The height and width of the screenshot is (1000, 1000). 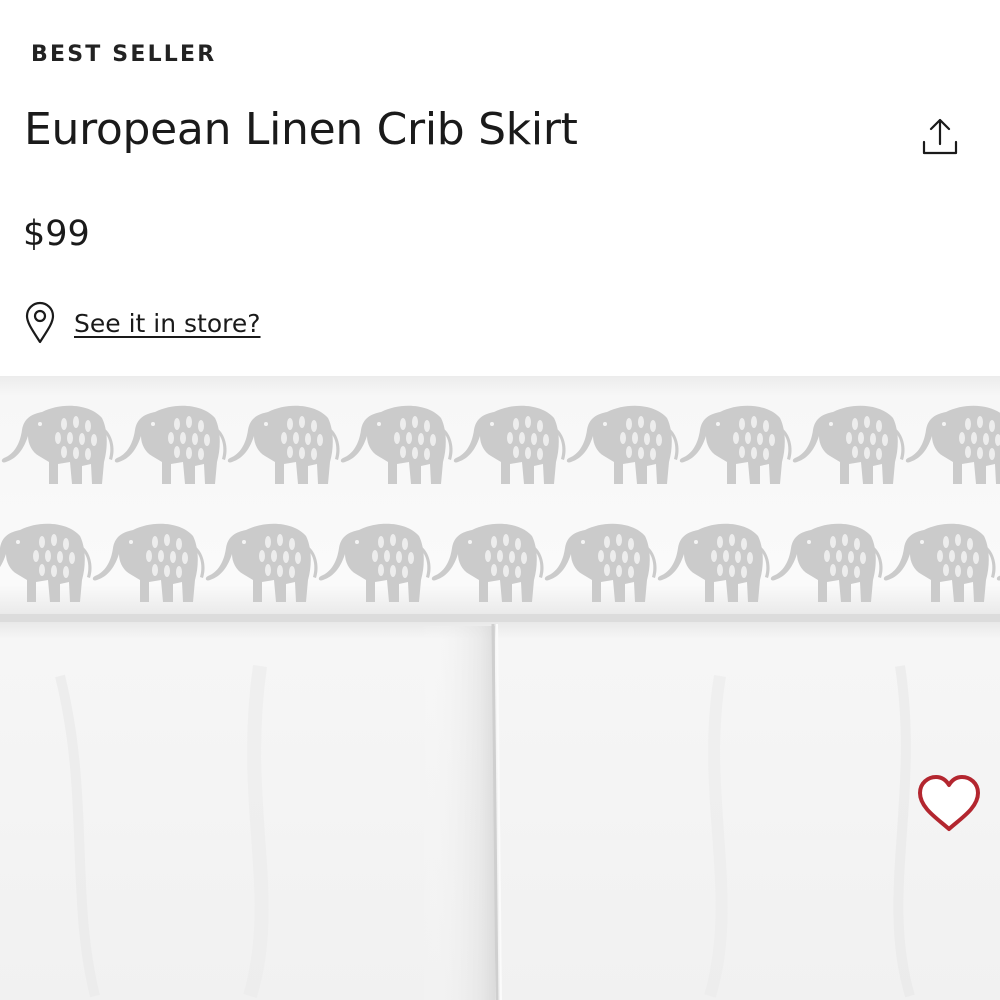 I want to click on heart-icon, so click(x=949, y=803).